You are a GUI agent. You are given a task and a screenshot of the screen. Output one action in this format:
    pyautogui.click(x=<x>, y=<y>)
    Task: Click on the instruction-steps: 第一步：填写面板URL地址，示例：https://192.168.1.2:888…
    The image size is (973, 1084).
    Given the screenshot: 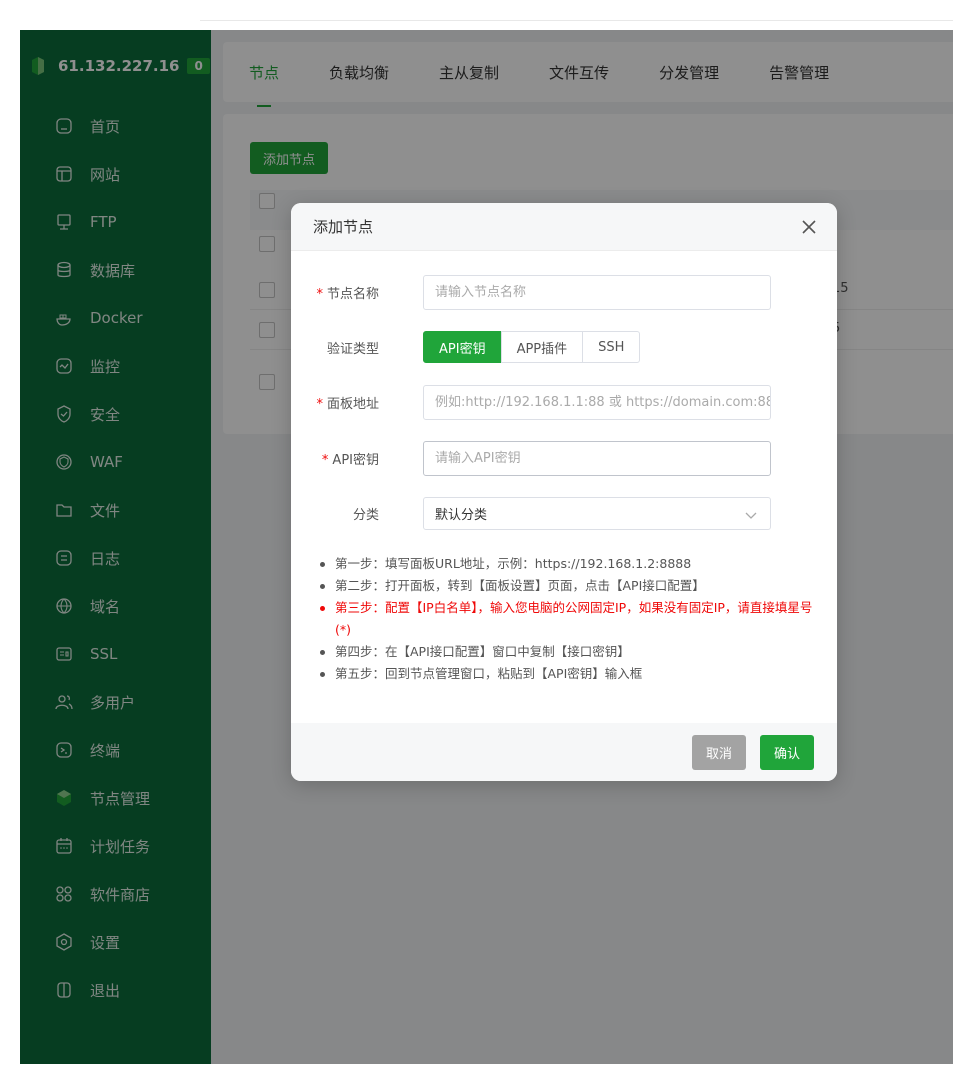 What is the action you would take?
    pyautogui.click(x=565, y=619)
    